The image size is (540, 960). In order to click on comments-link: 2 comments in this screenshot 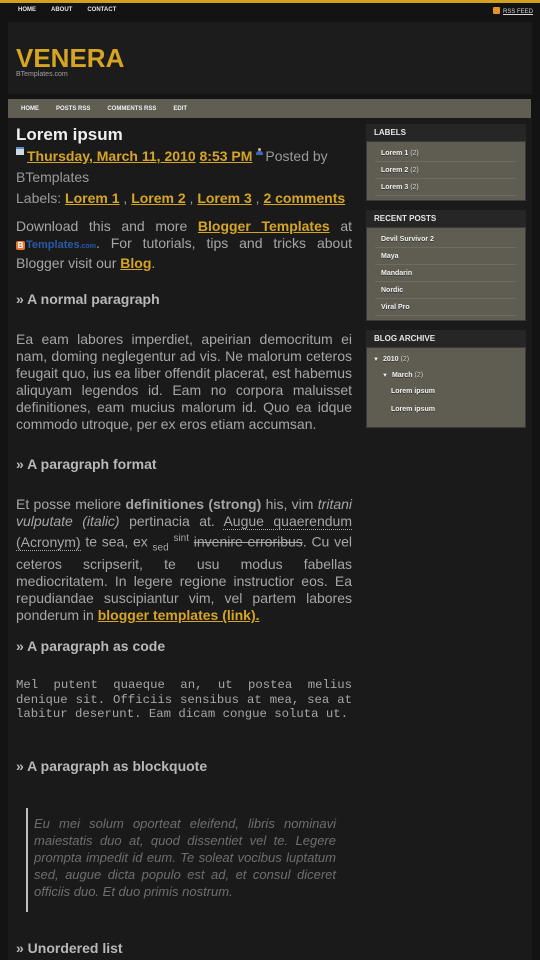, I will do `click(304, 198)`.